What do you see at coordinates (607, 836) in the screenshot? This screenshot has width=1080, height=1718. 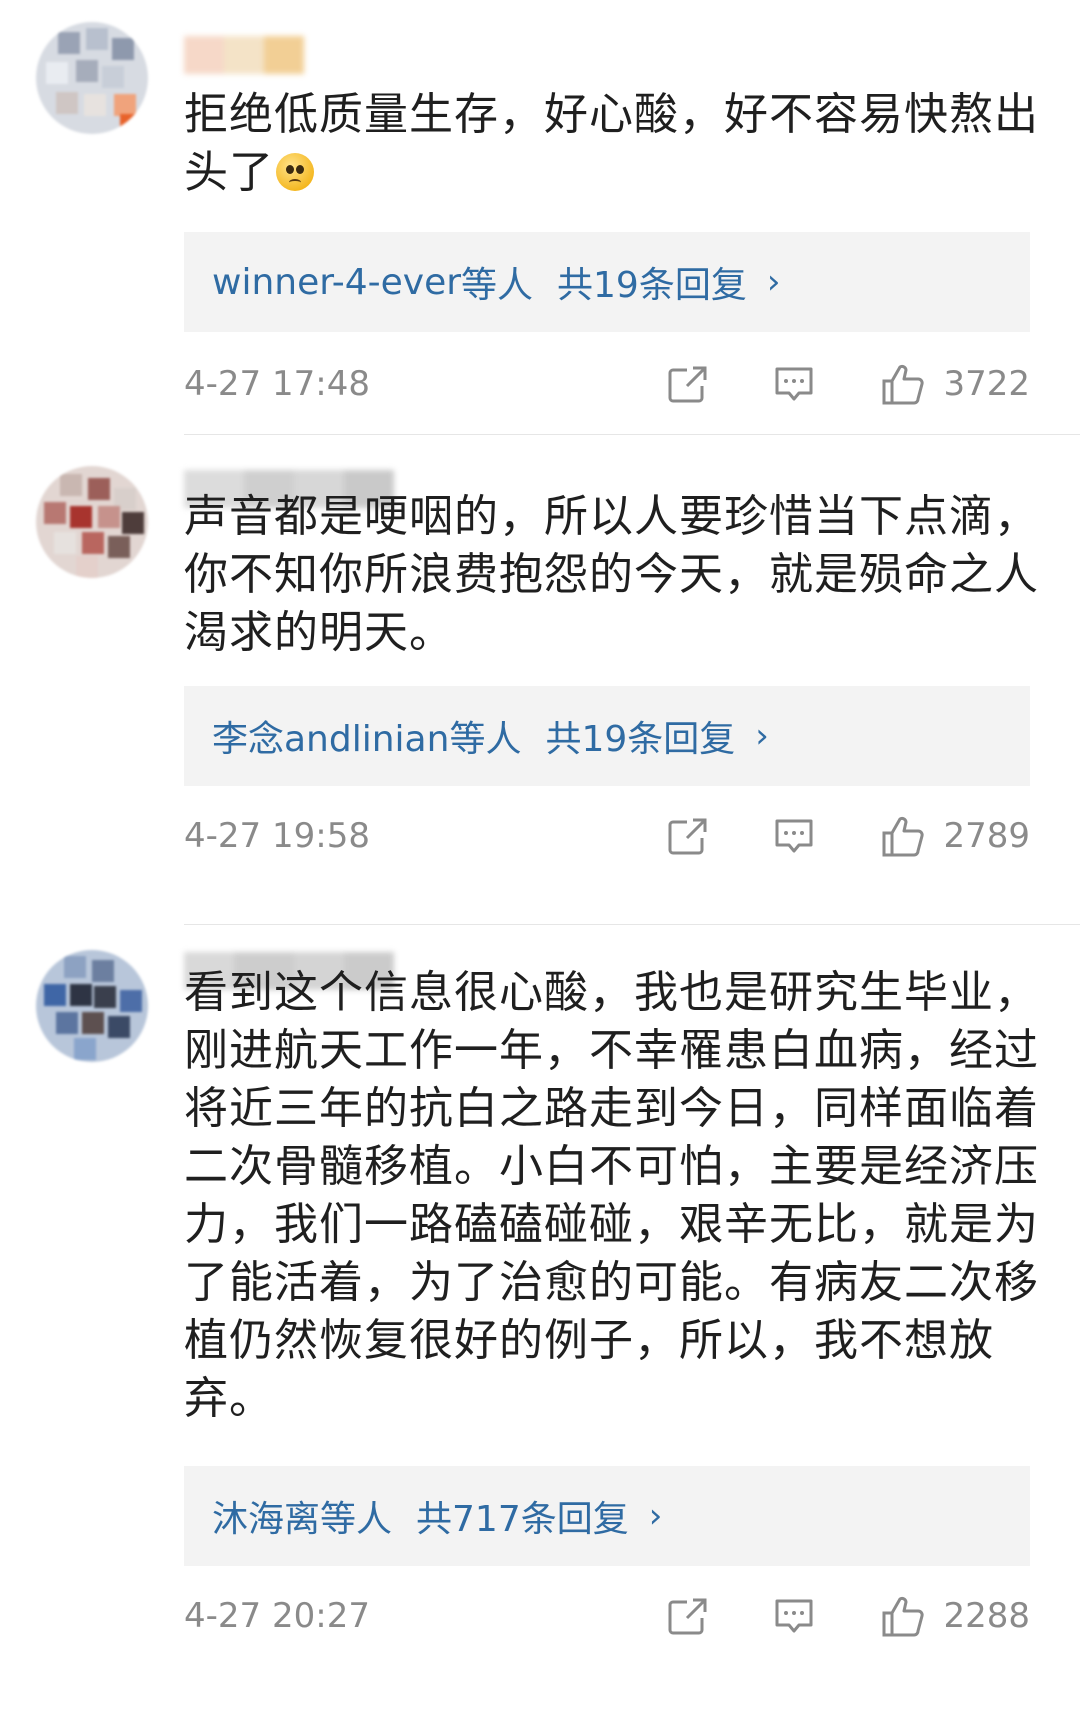 I see `comment-meta: 4-27 19:58 2789` at bounding box center [607, 836].